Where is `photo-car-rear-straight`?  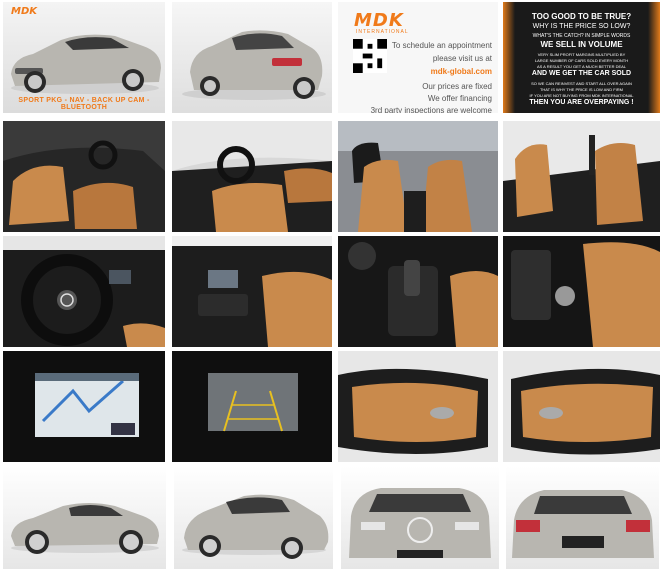
photo-car-rear-straight is located at coordinates (582, 517).